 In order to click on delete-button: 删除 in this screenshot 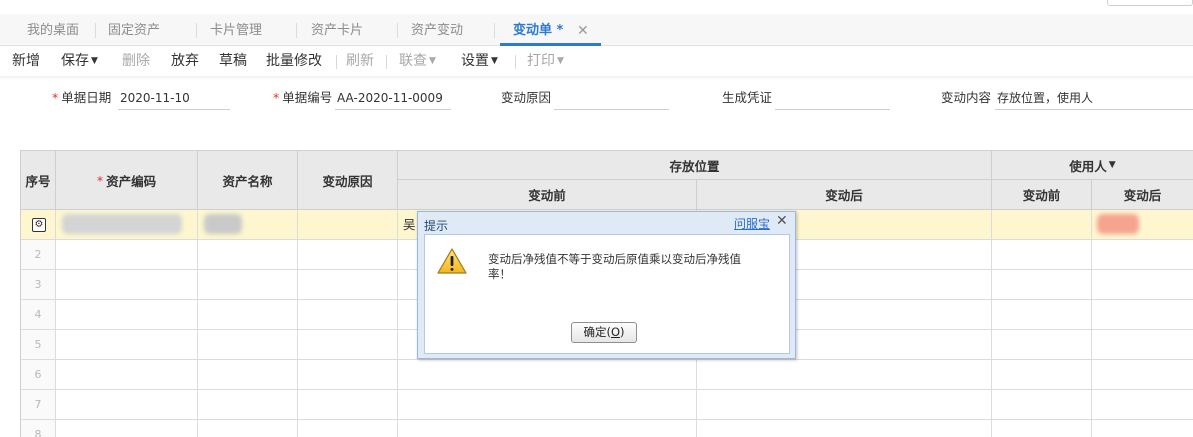, I will do `click(136, 61)`.